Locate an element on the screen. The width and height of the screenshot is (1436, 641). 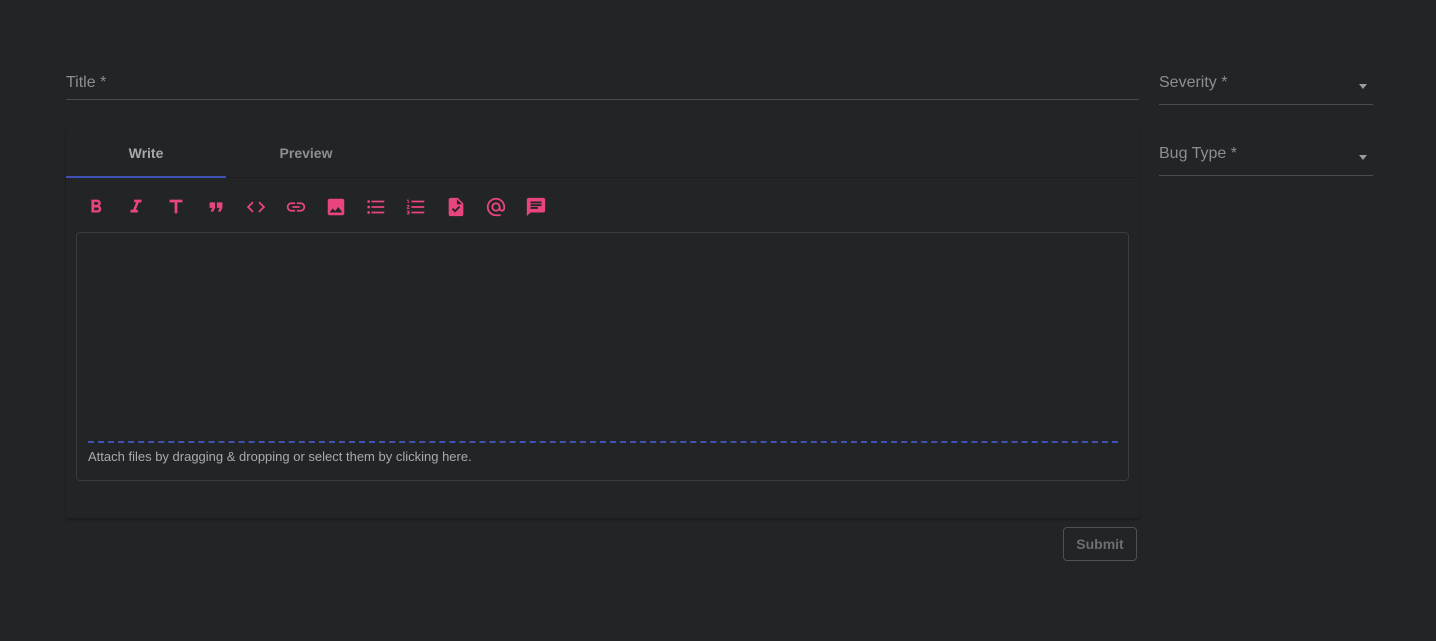
image-icon is located at coordinates (336, 207).